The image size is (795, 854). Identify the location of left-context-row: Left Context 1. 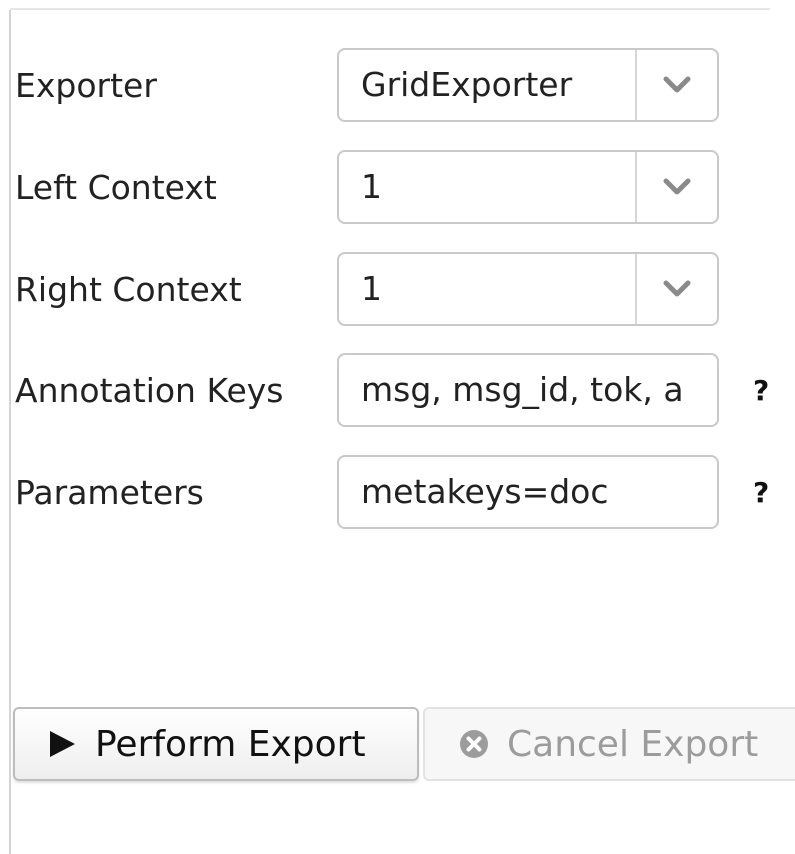
(405, 188).